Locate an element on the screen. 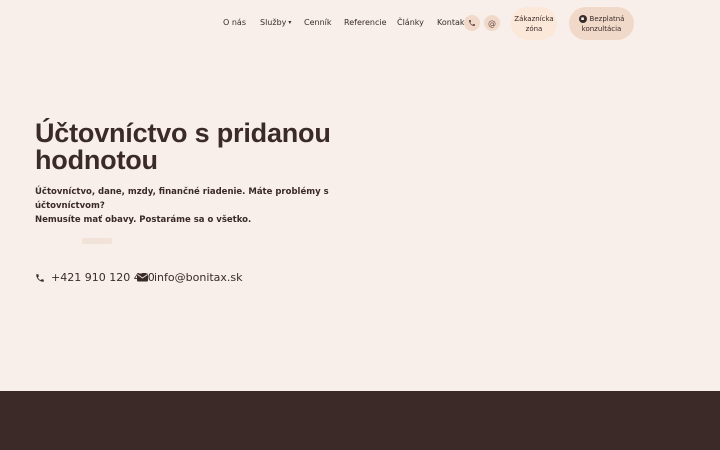 This screenshot has height=450, width=720. envelope-icon is located at coordinates (142, 277).